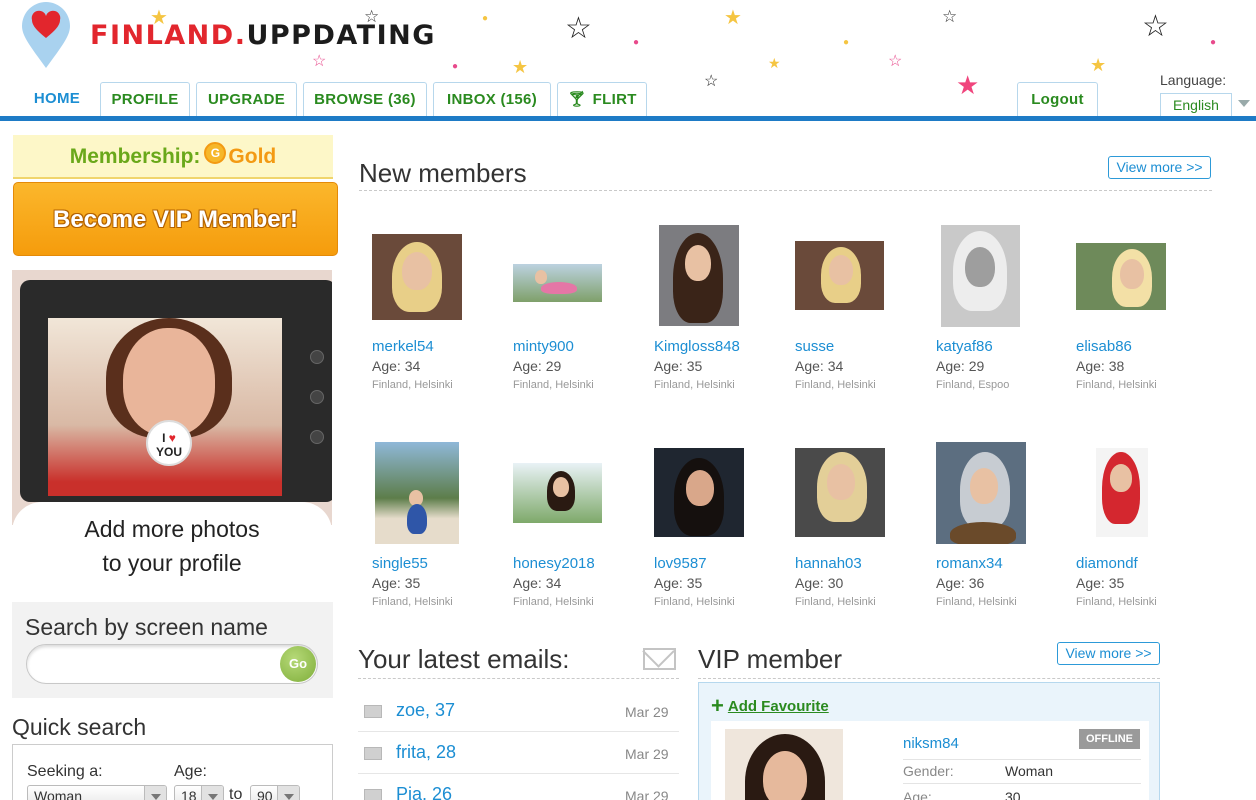  Describe the element at coordinates (518, 678) in the screenshot. I see `emails-divider` at that location.